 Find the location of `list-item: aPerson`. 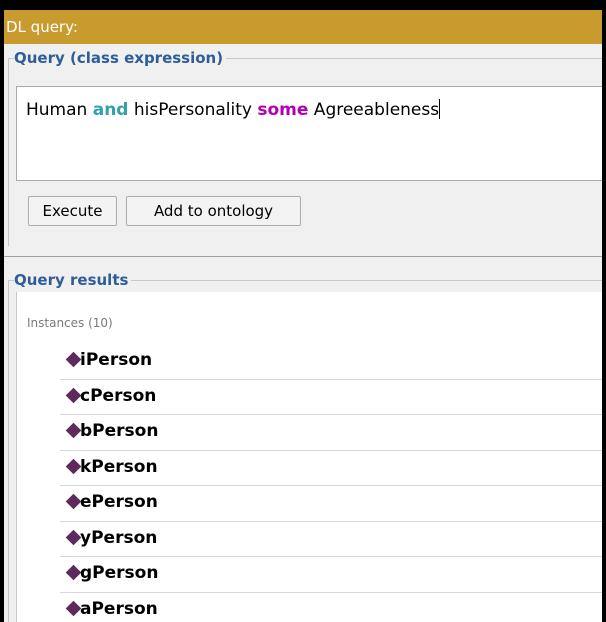

list-item: aPerson is located at coordinates (331, 607).